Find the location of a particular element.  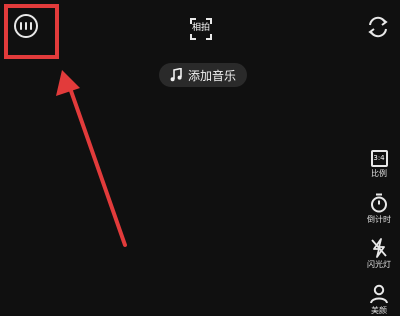

beauty-icon is located at coordinates (379, 294).